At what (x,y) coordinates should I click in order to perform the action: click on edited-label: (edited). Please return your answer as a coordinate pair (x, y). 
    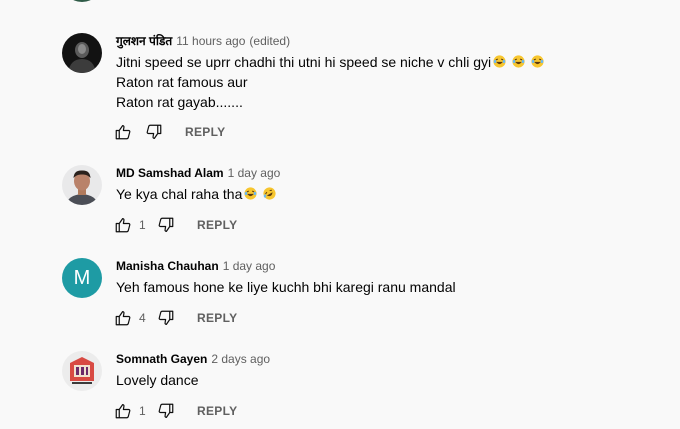
    Looking at the image, I should click on (270, 41).